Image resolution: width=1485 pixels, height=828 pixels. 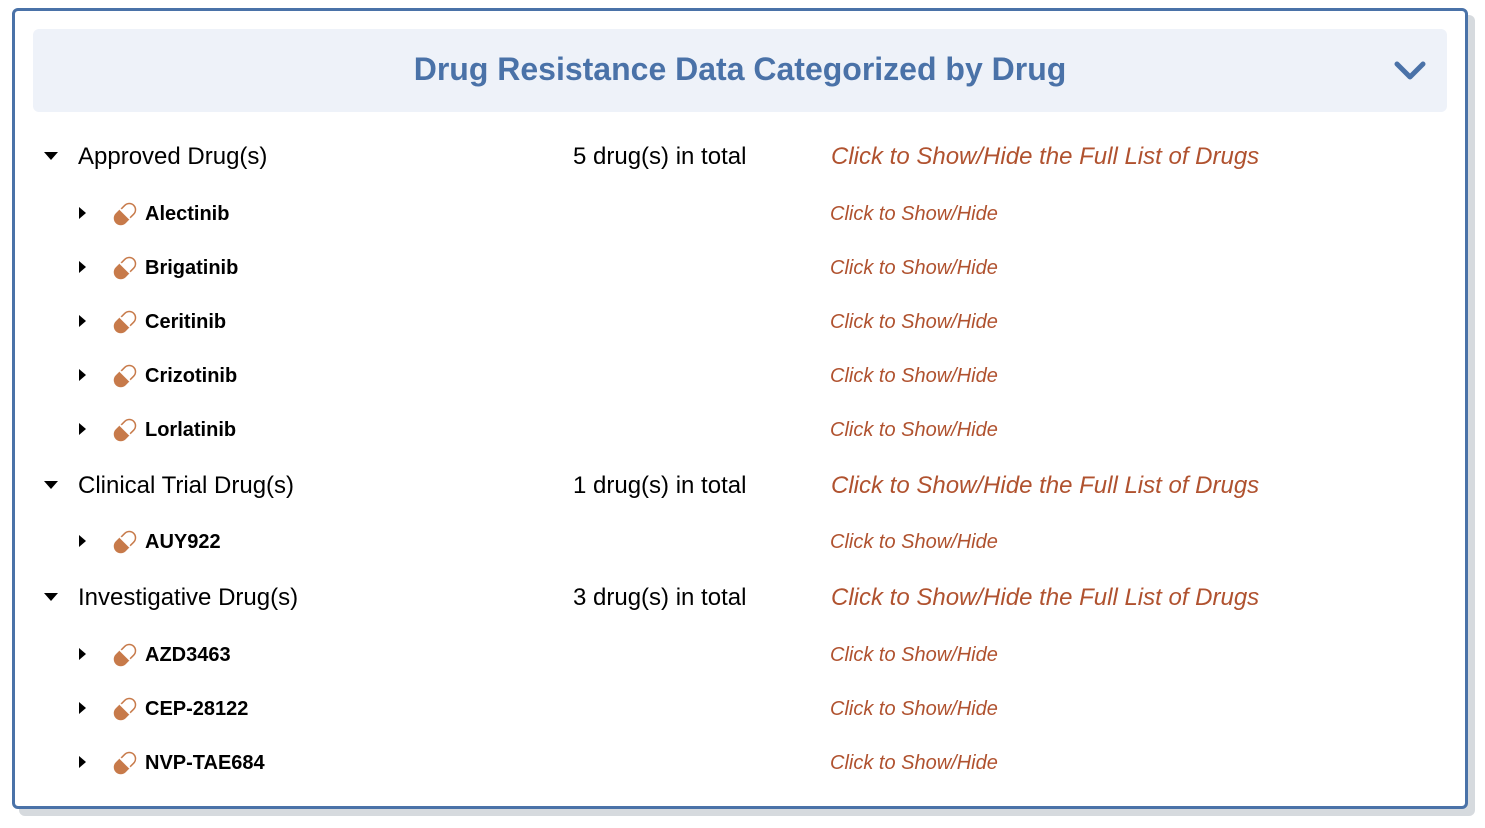 What do you see at coordinates (740, 430) in the screenshot?
I see `drug-row: Lorlatinib Click to Show/Hide` at bounding box center [740, 430].